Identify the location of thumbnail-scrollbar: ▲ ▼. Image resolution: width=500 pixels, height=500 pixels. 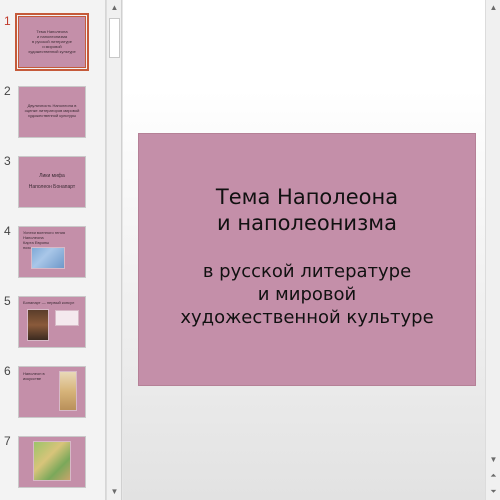
(114, 250).